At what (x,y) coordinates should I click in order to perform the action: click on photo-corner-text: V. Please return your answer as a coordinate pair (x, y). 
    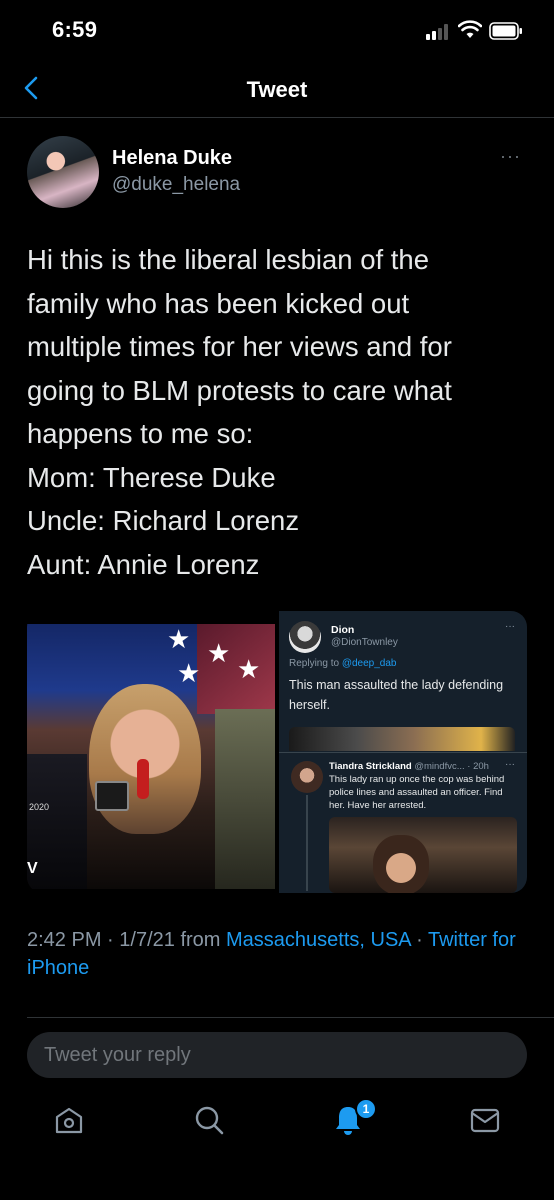
    Looking at the image, I should click on (32, 868).